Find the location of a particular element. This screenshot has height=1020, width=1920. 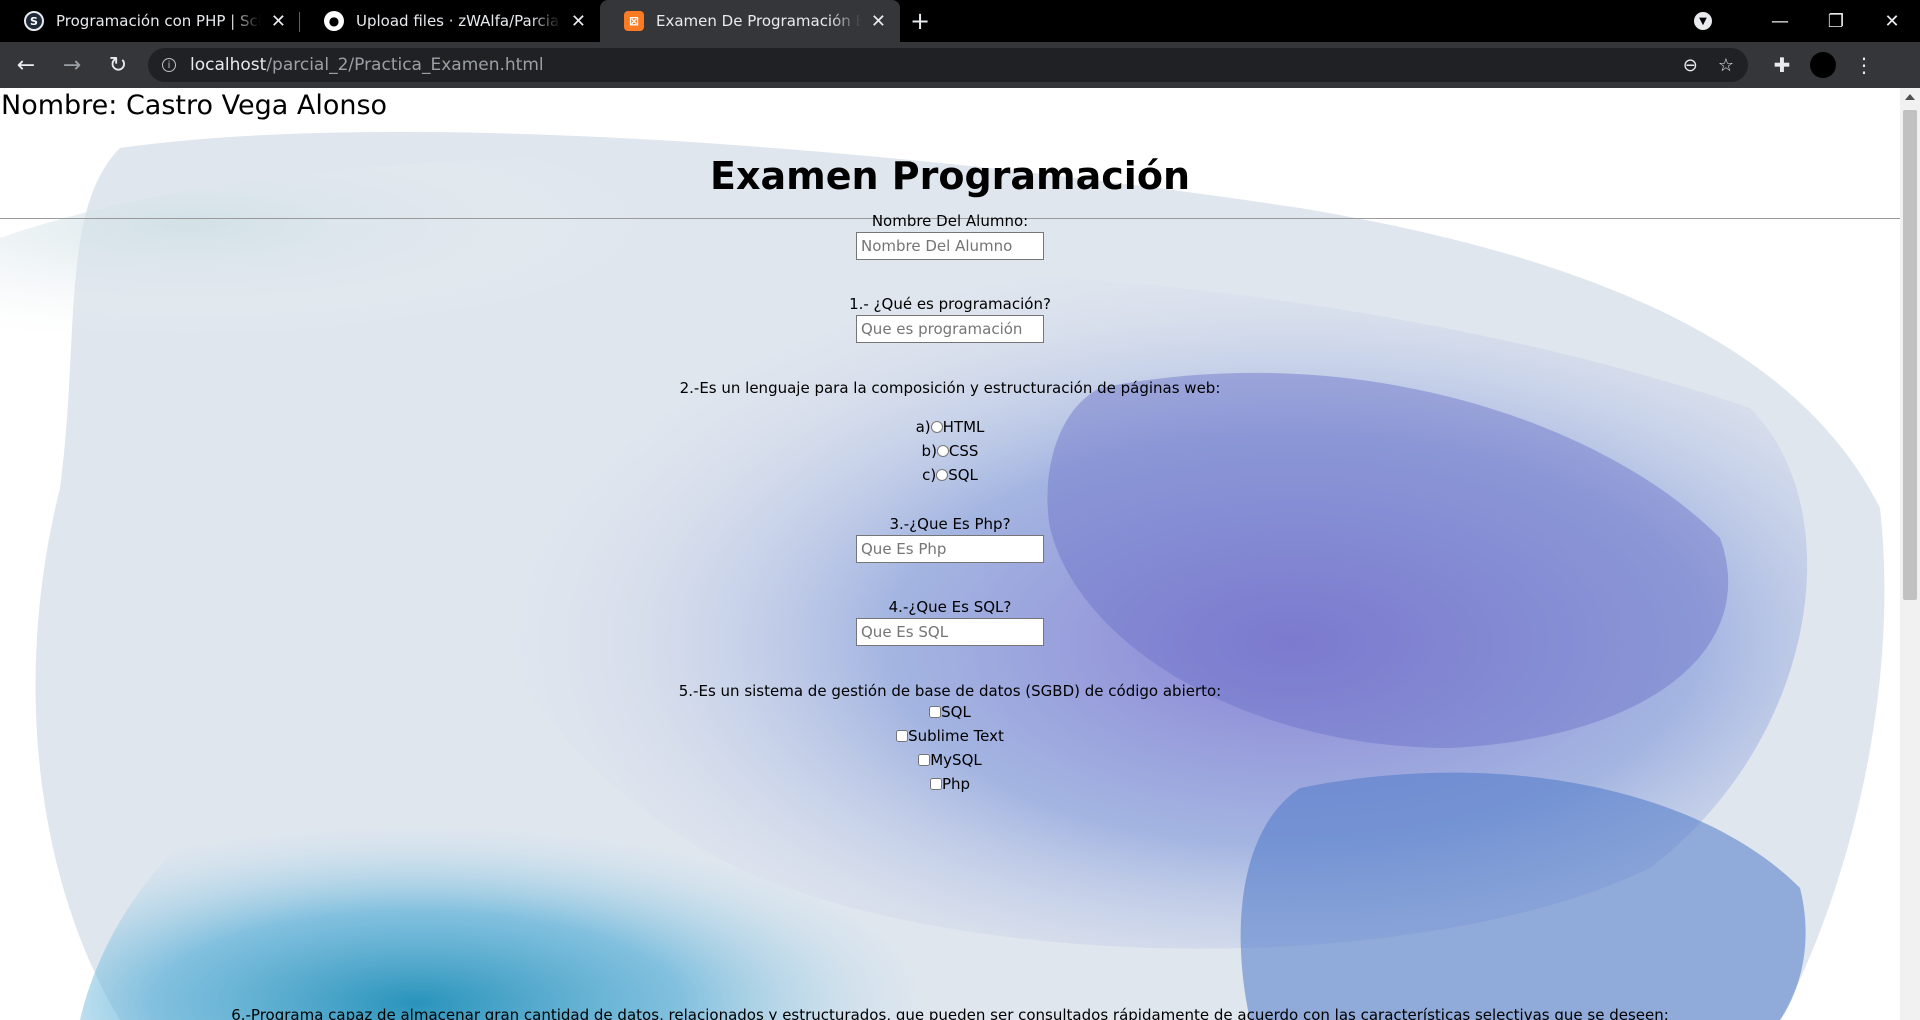

radio-sql is located at coordinates (942, 475).